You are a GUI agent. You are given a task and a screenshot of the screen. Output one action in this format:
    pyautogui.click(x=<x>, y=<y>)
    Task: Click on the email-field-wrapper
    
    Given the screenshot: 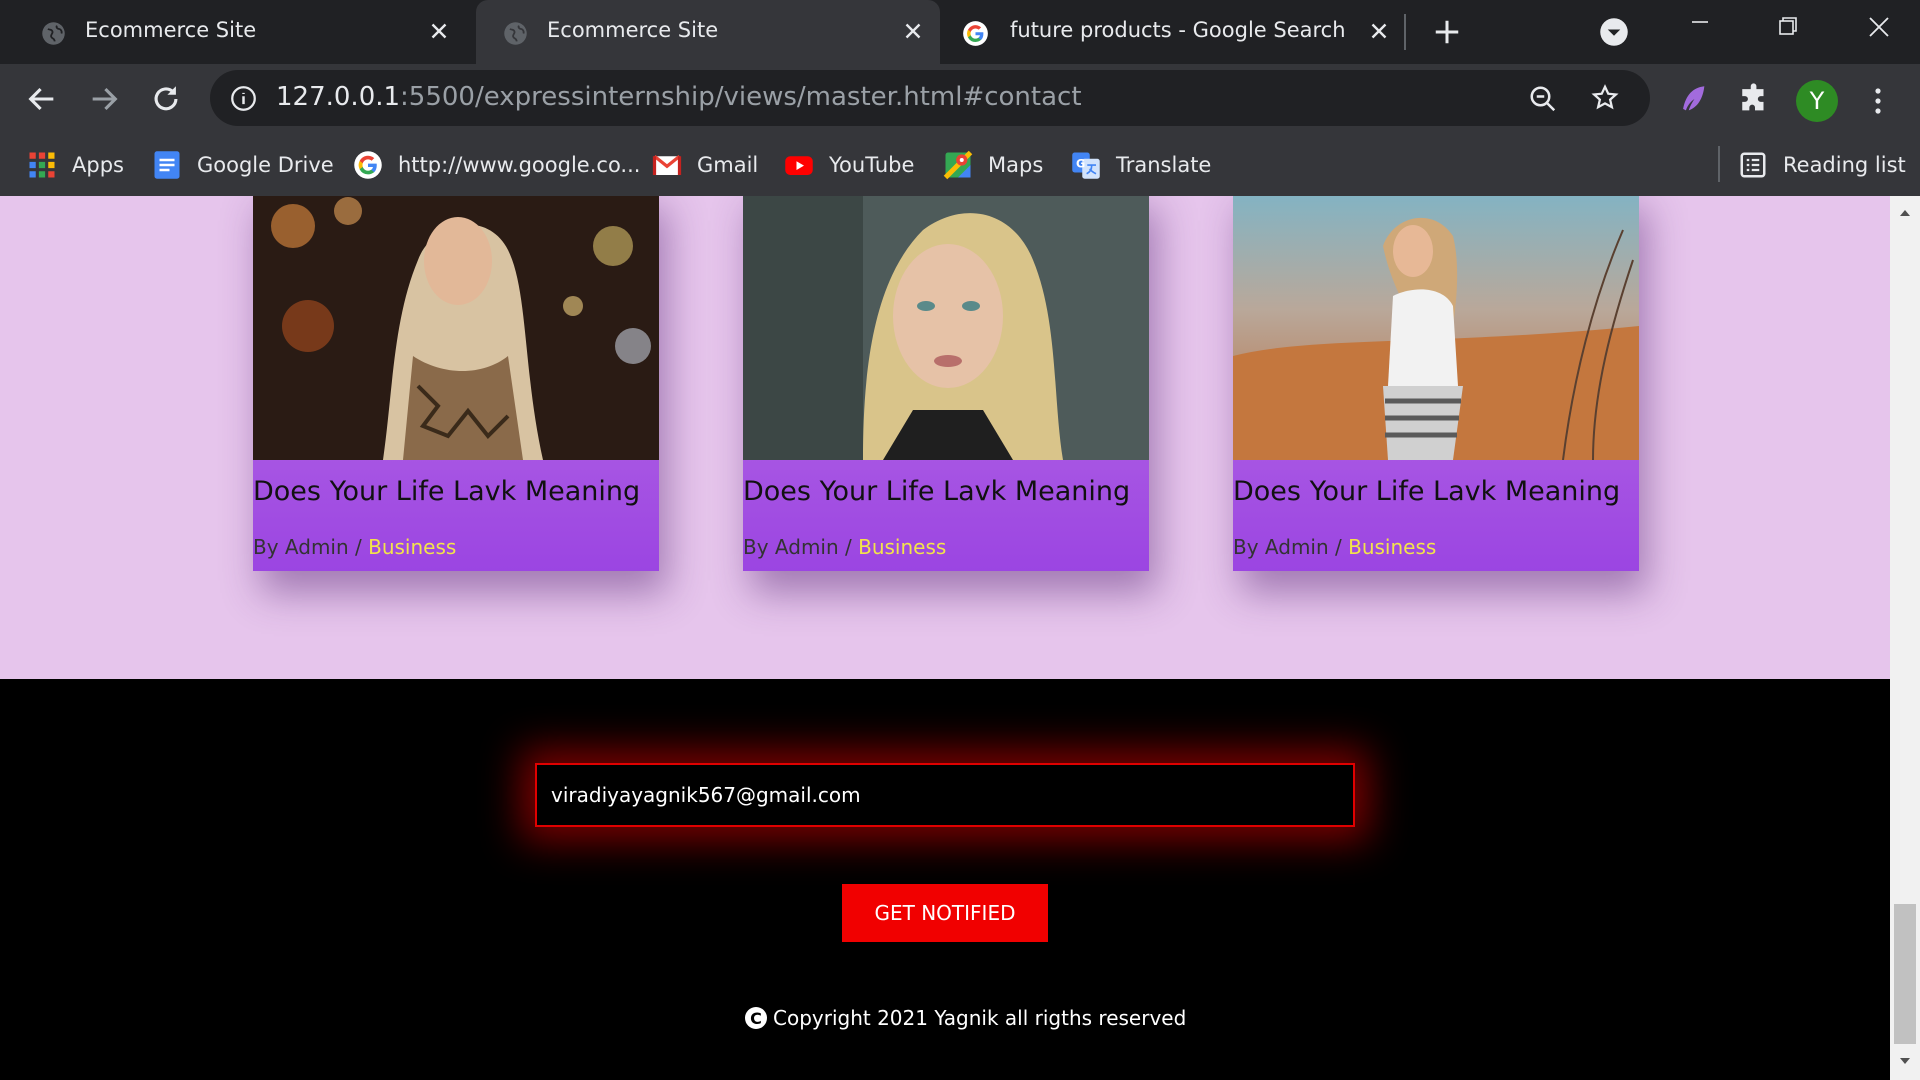 What is the action you would take?
    pyautogui.click(x=945, y=795)
    